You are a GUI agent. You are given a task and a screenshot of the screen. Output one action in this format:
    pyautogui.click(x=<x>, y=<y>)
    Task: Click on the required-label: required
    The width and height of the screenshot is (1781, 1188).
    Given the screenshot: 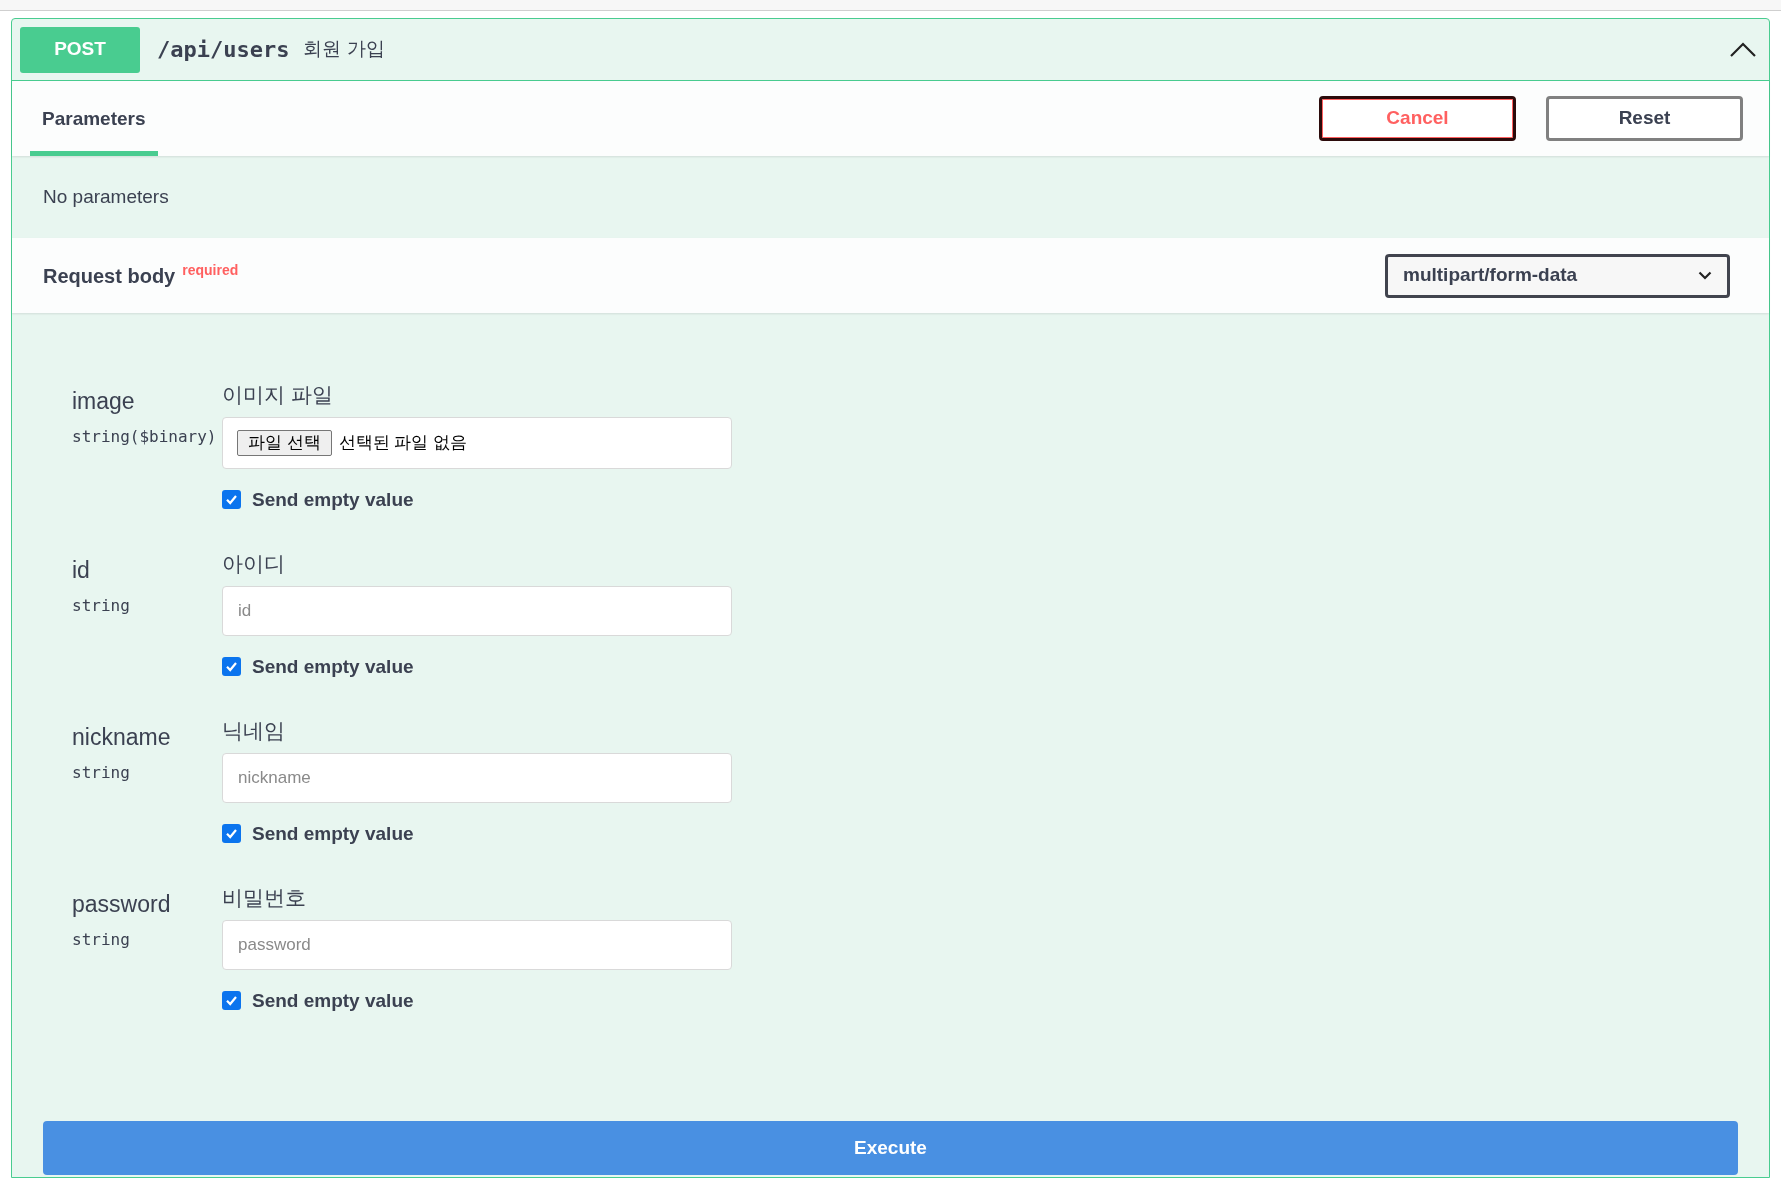 What is the action you would take?
    pyautogui.click(x=210, y=270)
    